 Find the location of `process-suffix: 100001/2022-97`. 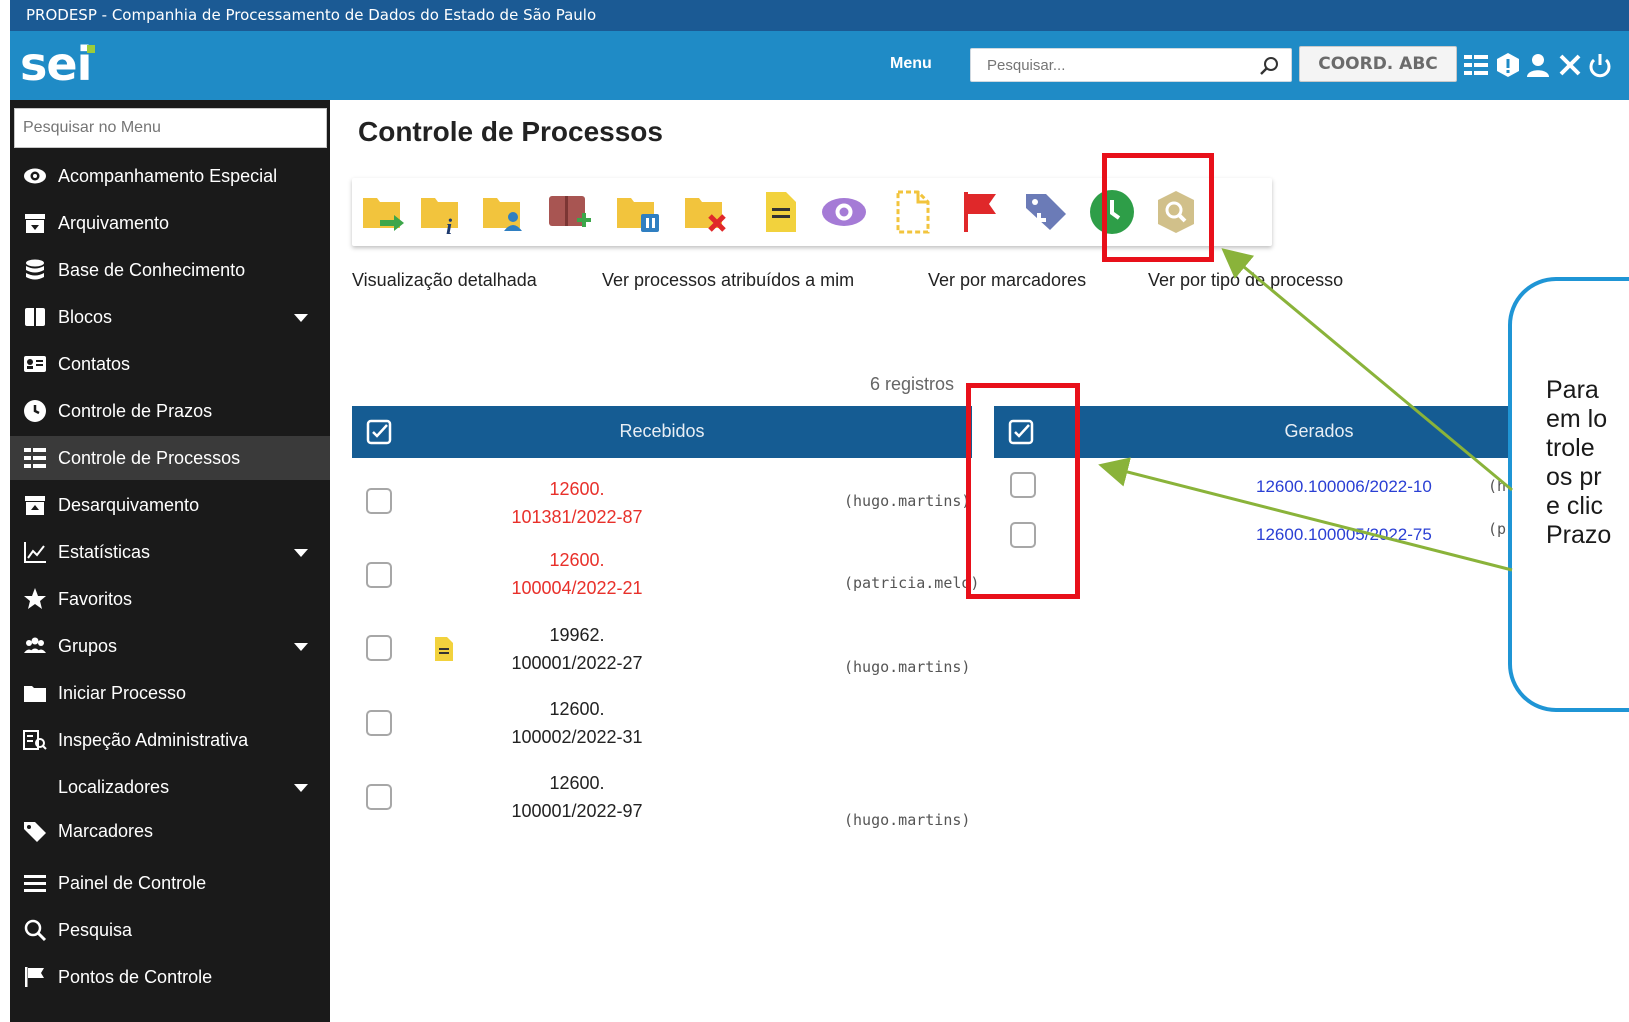

process-suffix: 100001/2022-97 is located at coordinates (577, 811).